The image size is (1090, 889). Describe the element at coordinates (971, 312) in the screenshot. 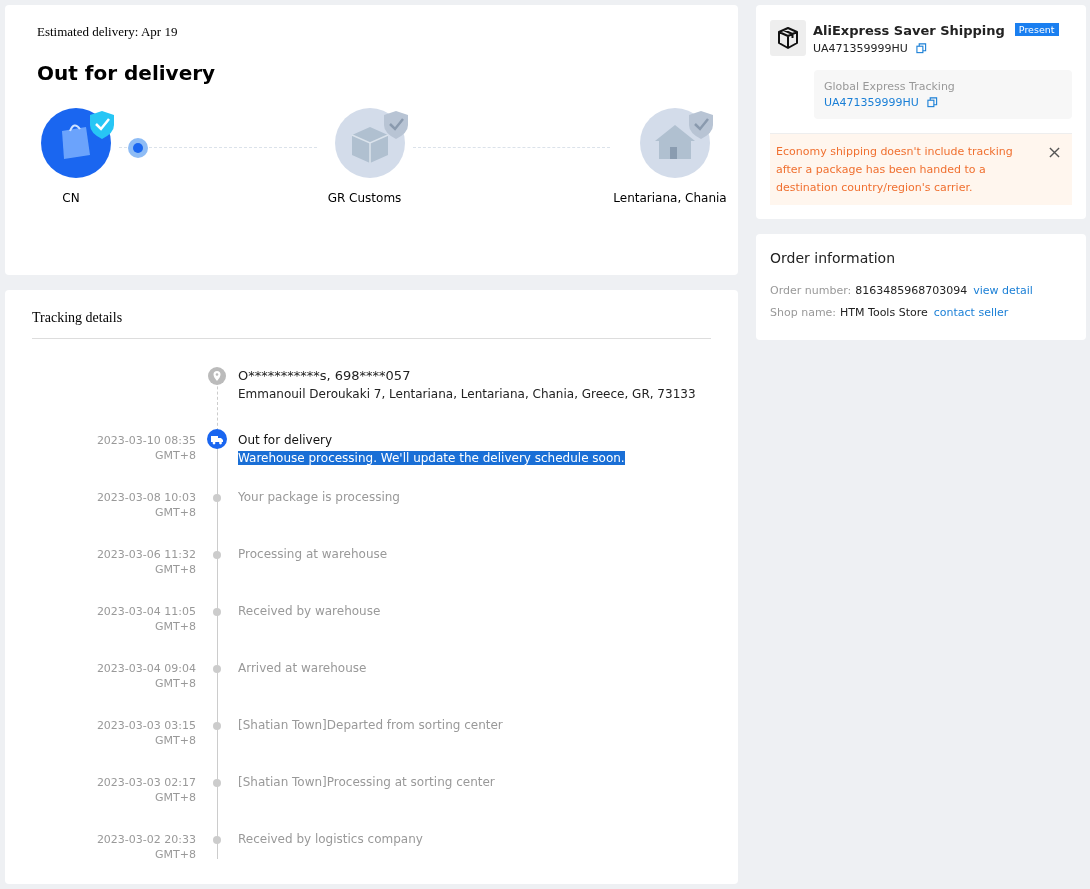

I see `text-link: contact seller` at that location.